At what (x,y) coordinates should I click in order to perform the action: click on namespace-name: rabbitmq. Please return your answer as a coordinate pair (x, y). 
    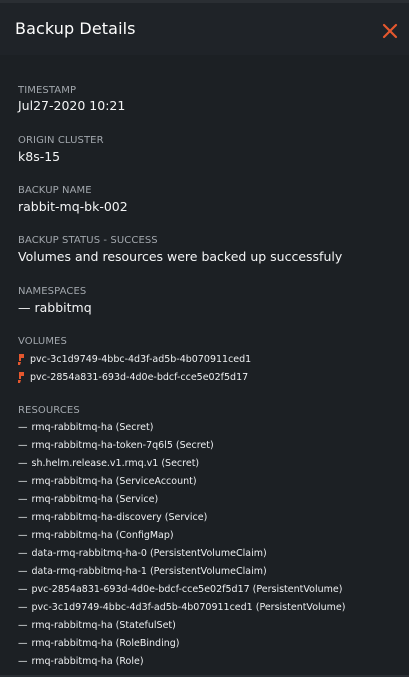
    Looking at the image, I should click on (63, 307).